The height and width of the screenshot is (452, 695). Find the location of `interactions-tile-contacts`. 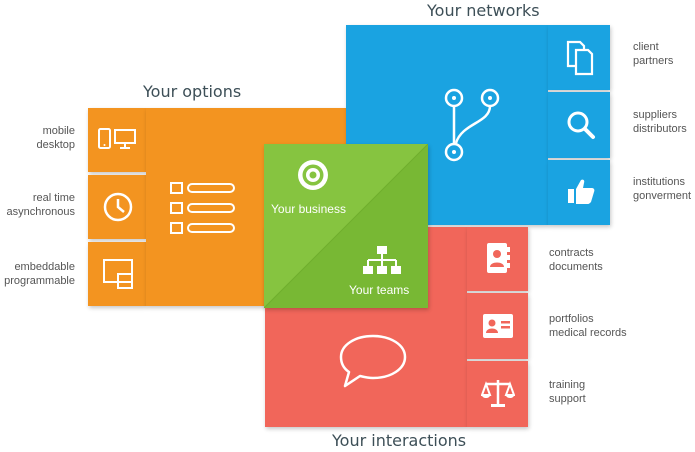

interactions-tile-contacts is located at coordinates (497, 259).